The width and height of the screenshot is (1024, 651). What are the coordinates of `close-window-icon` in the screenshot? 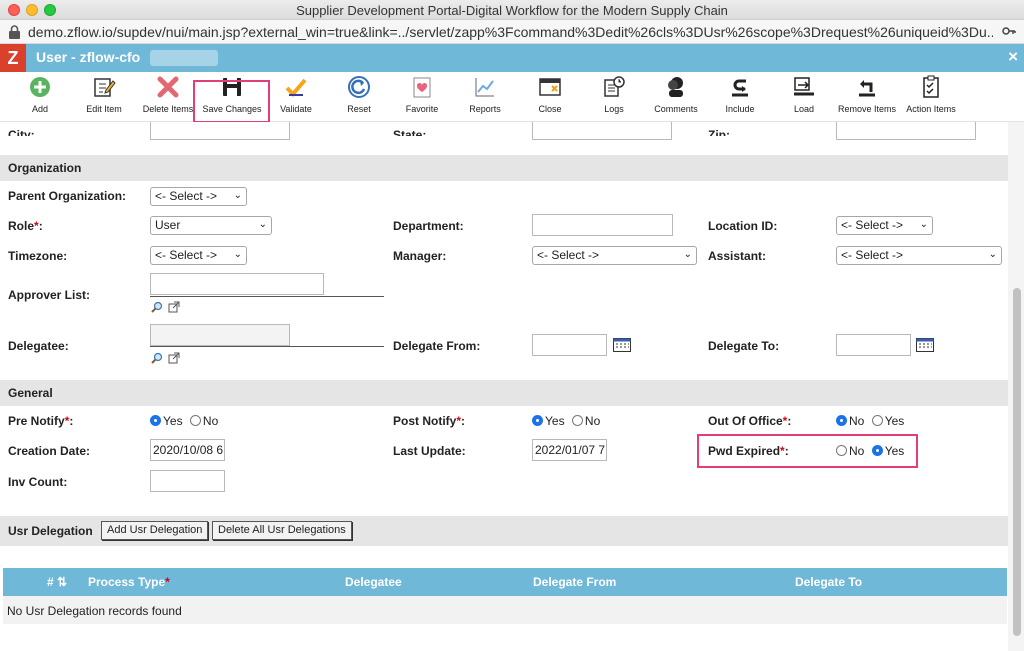 It's located at (550, 87).